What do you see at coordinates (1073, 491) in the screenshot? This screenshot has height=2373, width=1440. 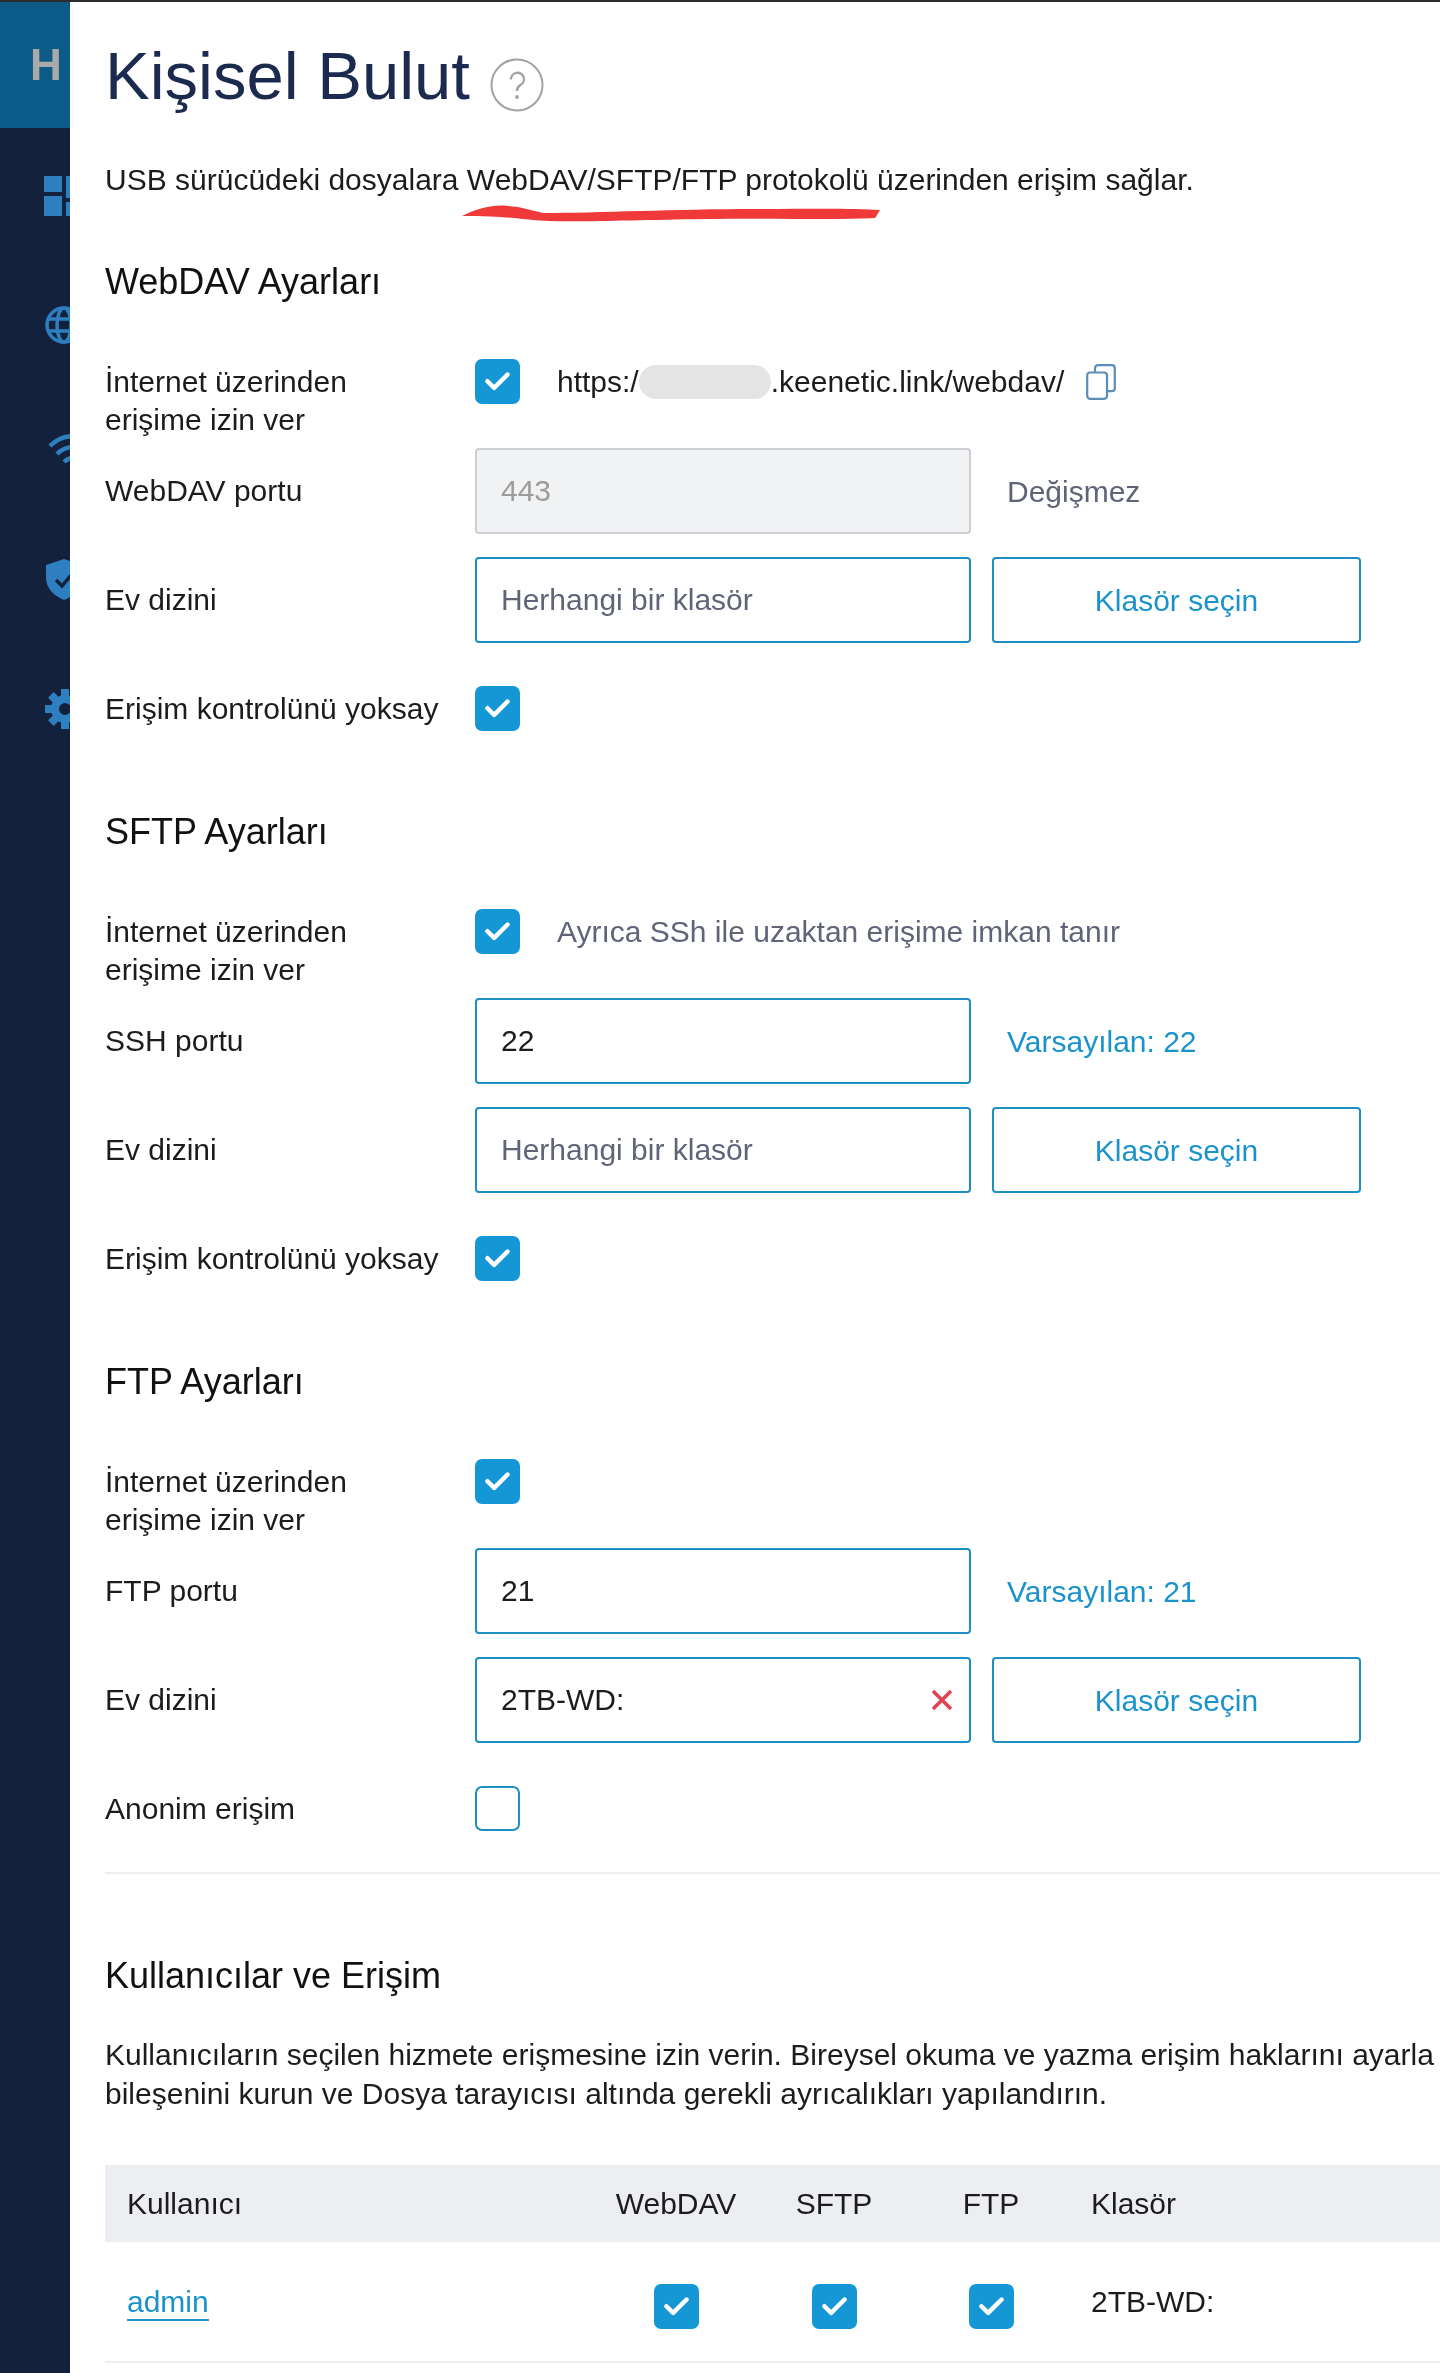 I see `hint-text: Değişmez` at bounding box center [1073, 491].